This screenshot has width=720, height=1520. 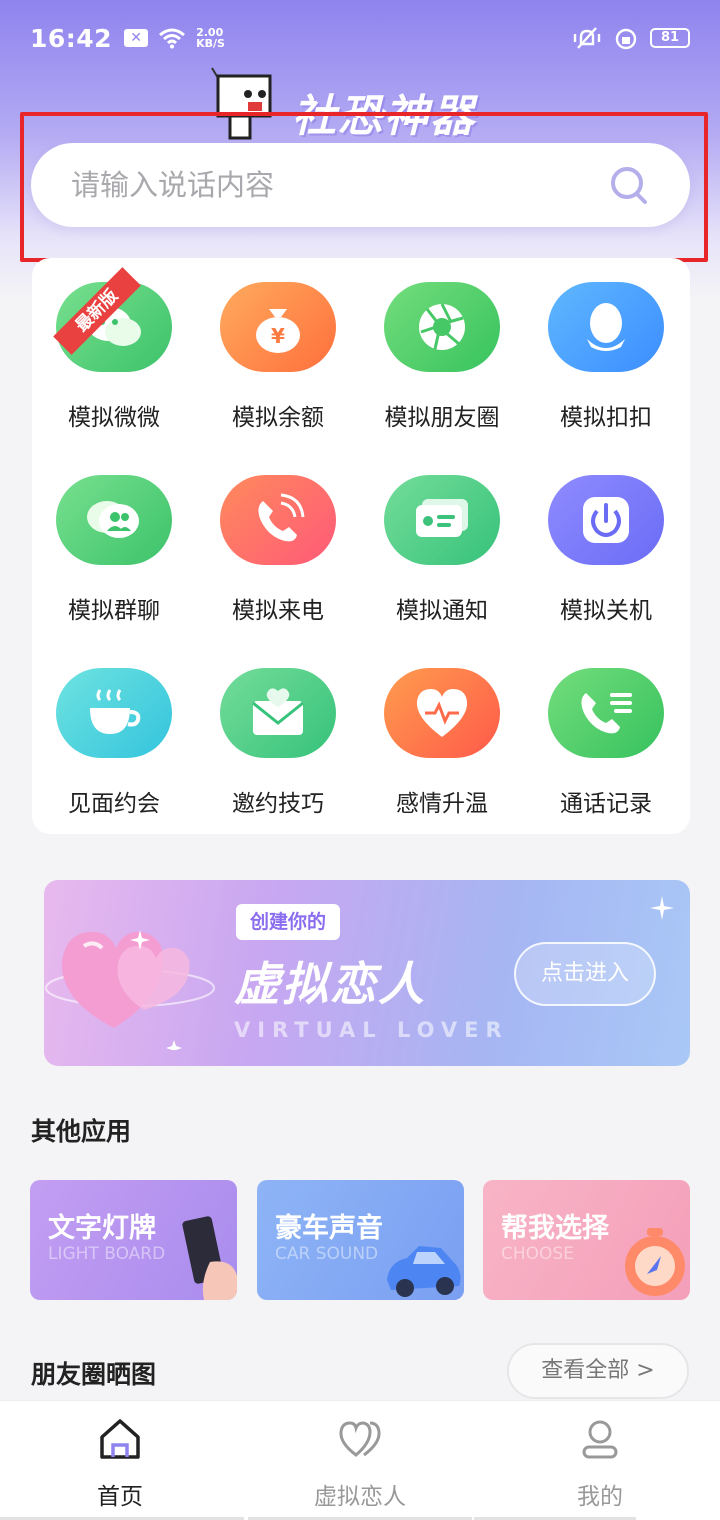 I want to click on double-heart-icon, so click(x=360, y=1439).